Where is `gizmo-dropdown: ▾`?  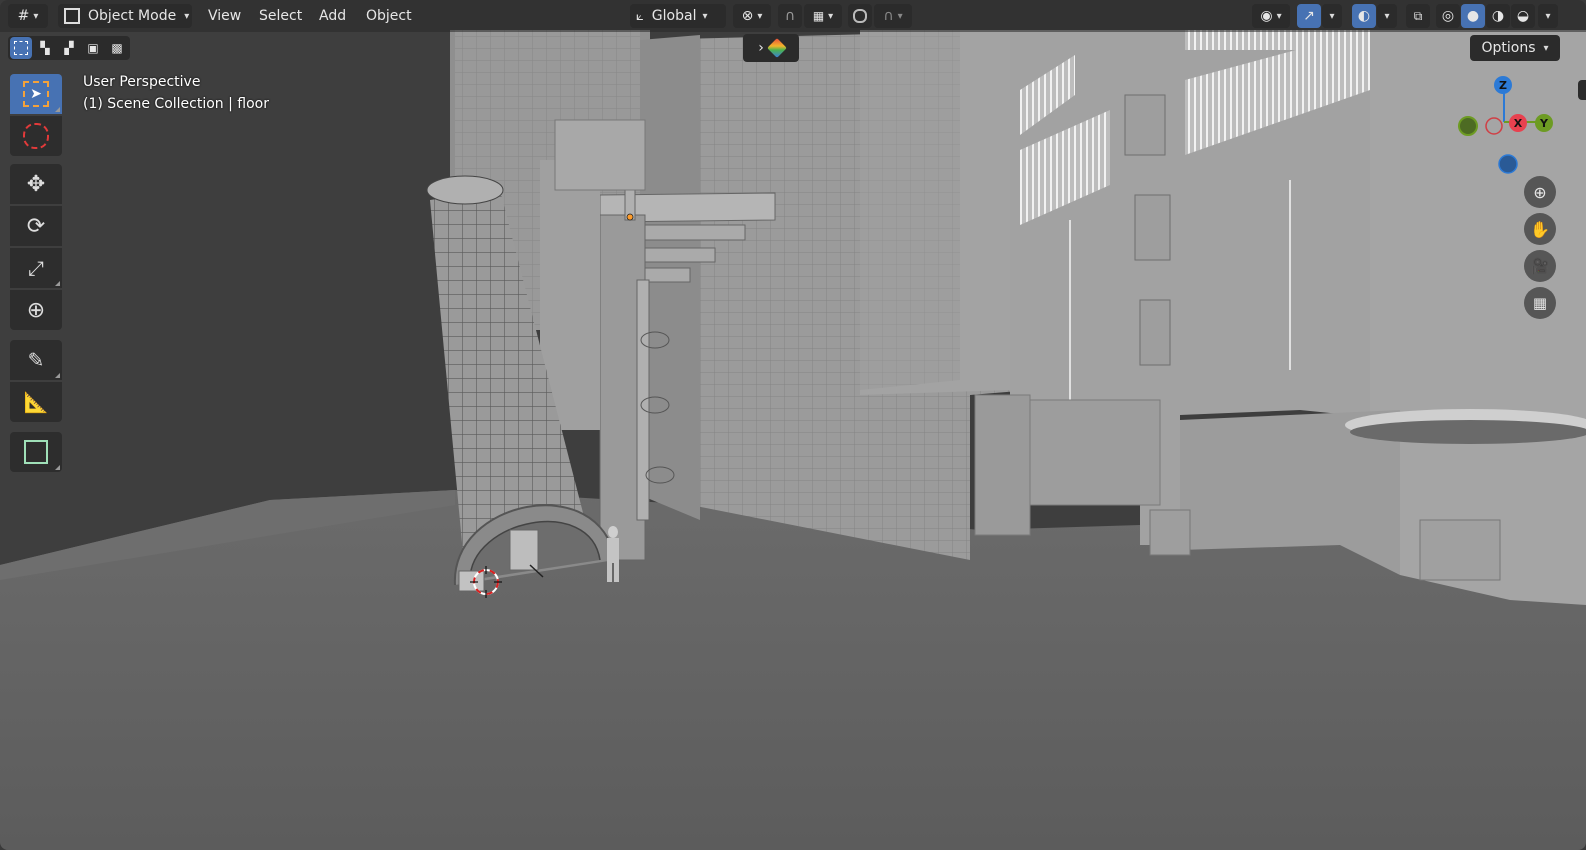
gizmo-dropdown: ▾ is located at coordinates (1332, 16).